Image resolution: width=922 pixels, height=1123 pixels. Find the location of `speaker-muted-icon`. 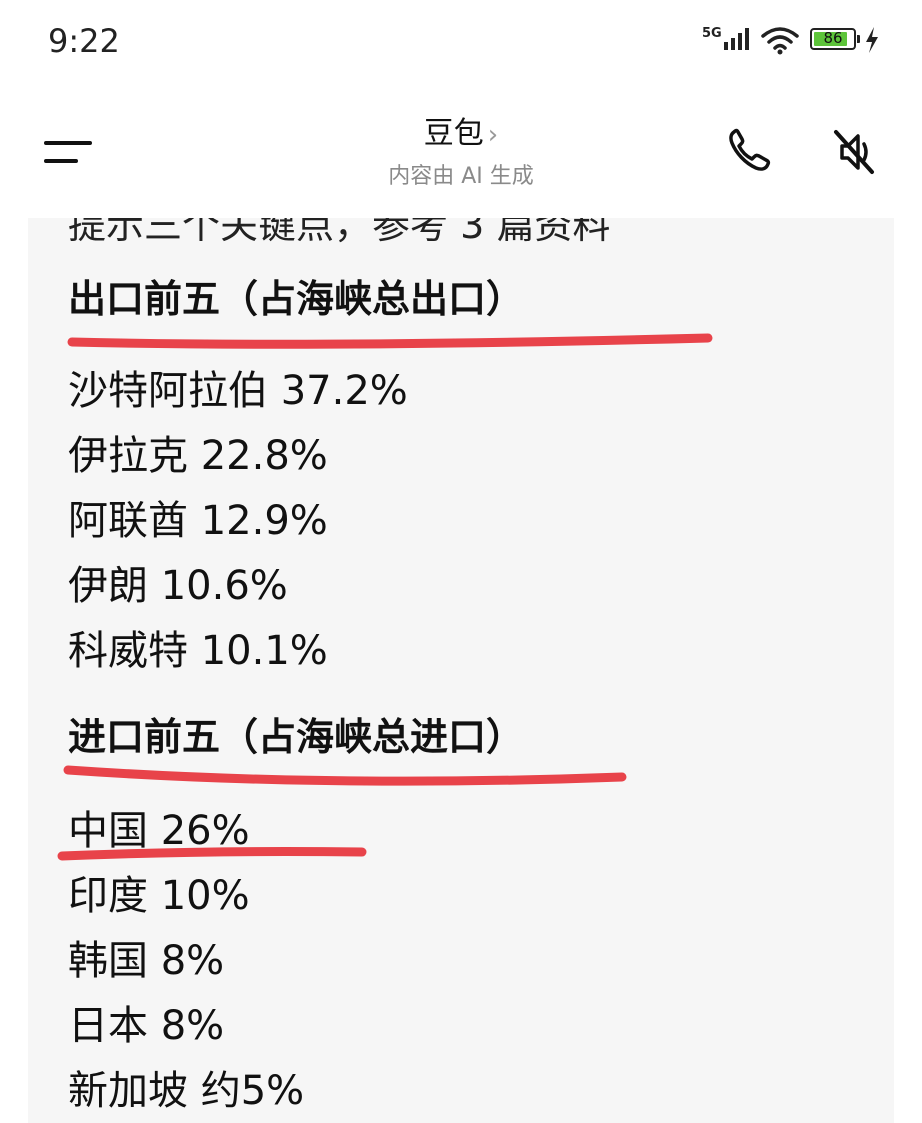

speaker-muted-icon is located at coordinates (854, 152).